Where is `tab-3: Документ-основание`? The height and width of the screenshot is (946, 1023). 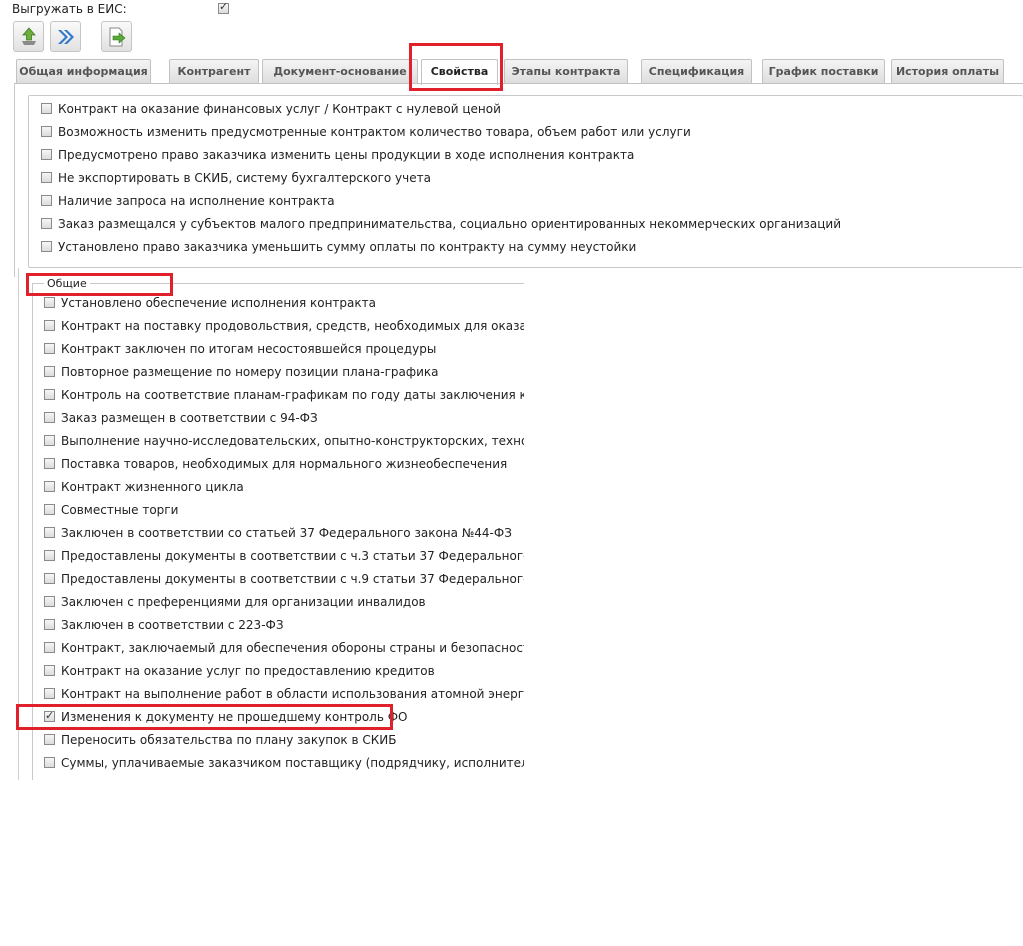 tab-3: Документ-основание is located at coordinates (340, 71).